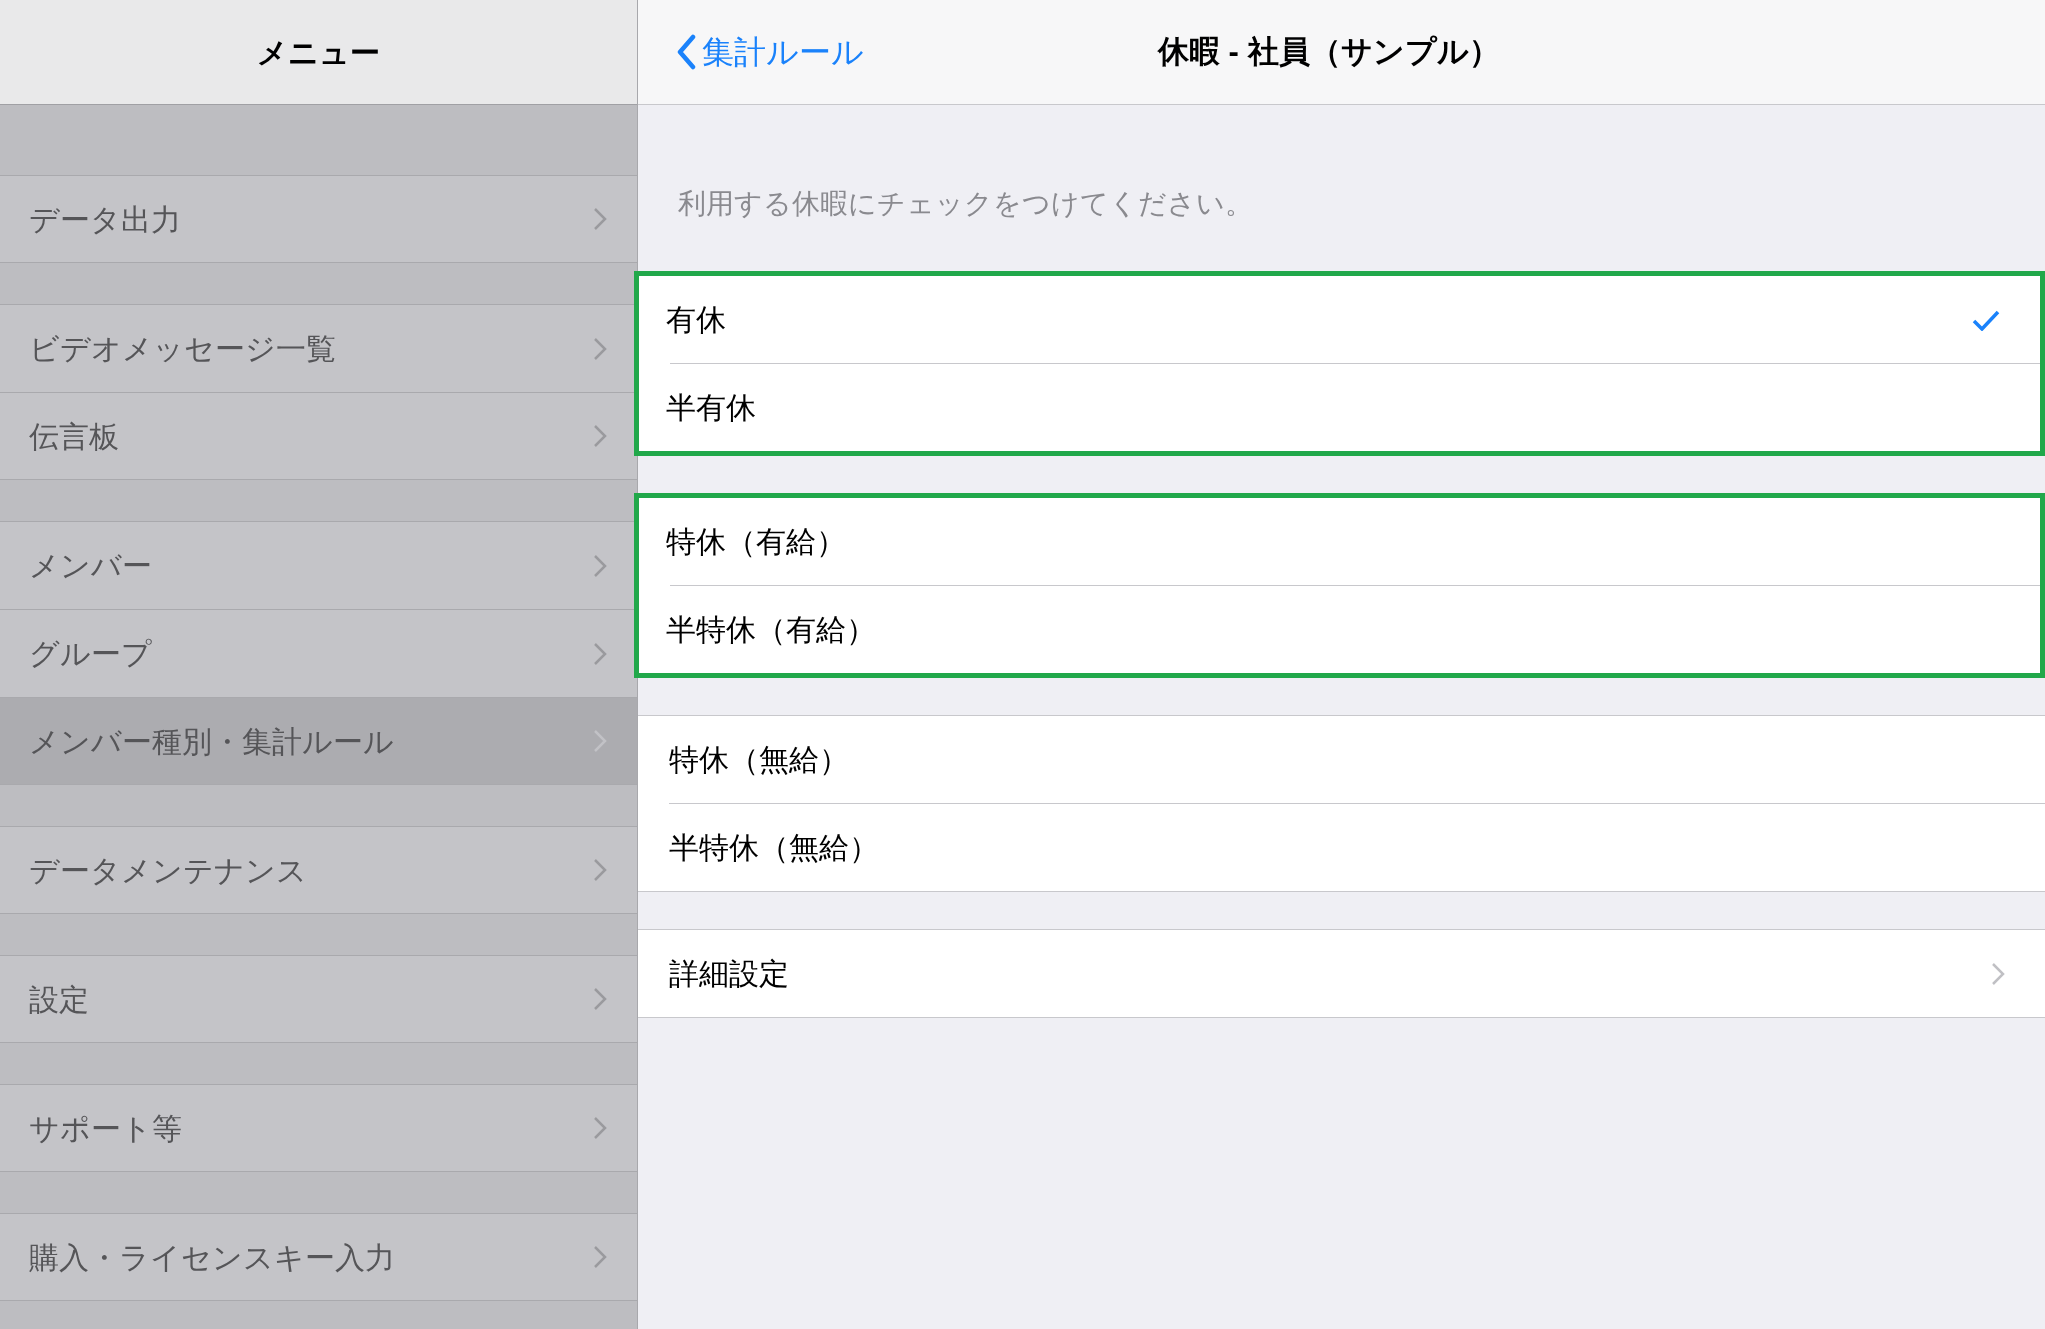 Image resolution: width=2045 pixels, height=1329 pixels. Describe the element at coordinates (318, 999) in the screenshot. I see `menu-item: 設定` at that location.